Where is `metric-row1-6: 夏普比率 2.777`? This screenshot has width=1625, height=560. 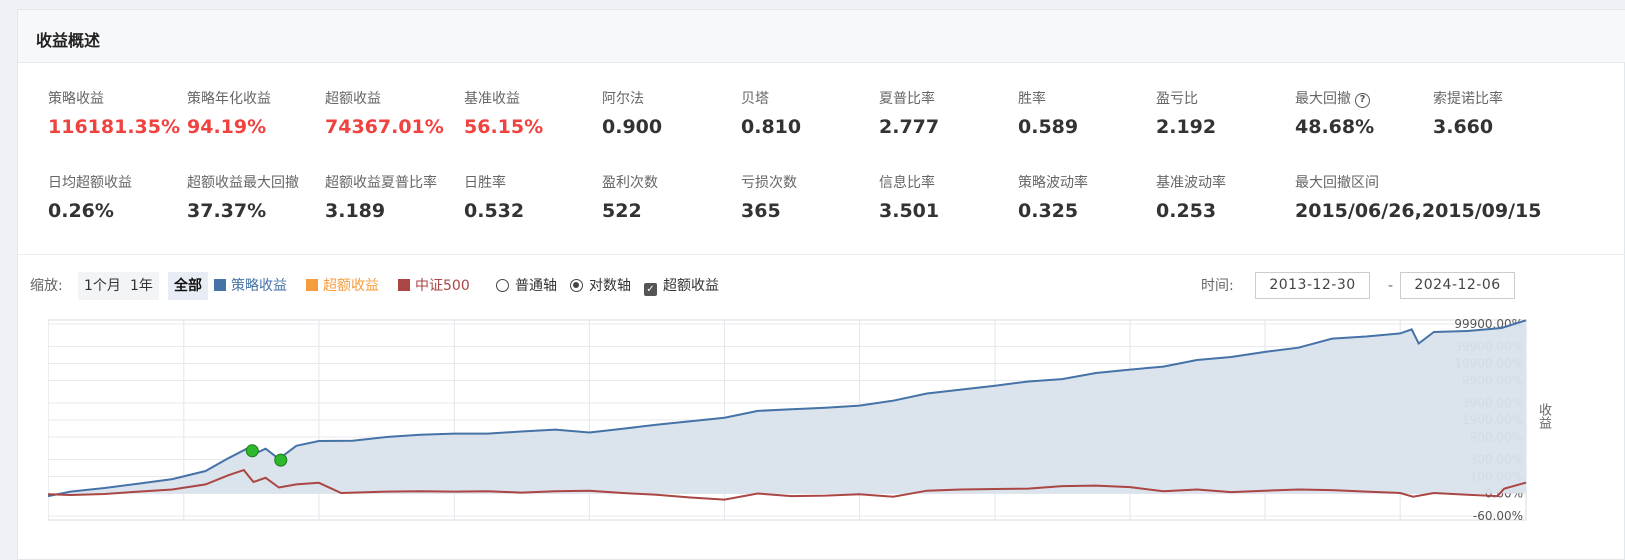 metric-row1-6: 夏普比率 2.777 is located at coordinates (949, 113).